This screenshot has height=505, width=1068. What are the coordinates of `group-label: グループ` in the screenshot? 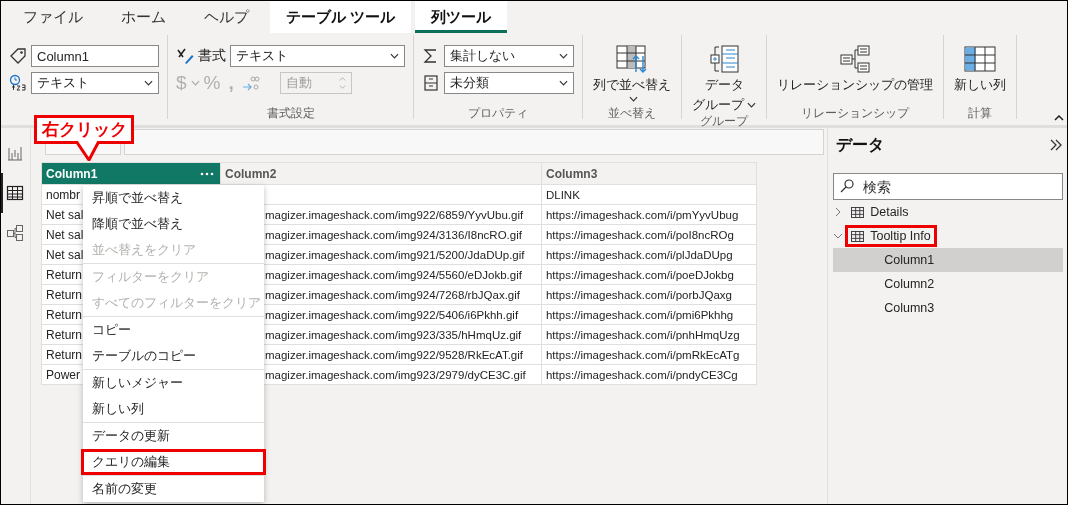 It's located at (724, 120).